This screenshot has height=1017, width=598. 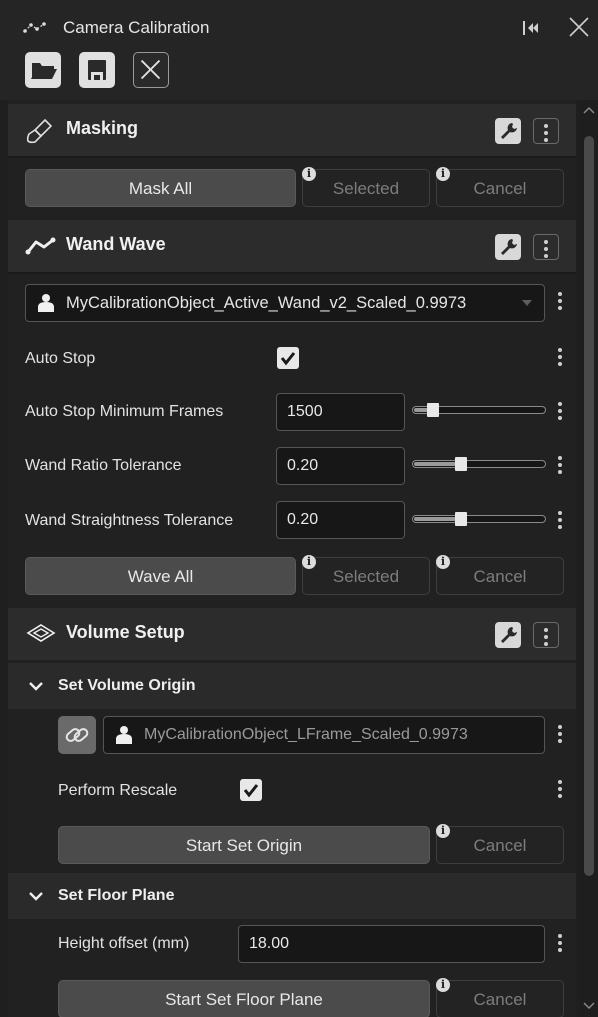 I want to click on set-floor-plane-header: Set Floor Plane, so click(x=292, y=896).